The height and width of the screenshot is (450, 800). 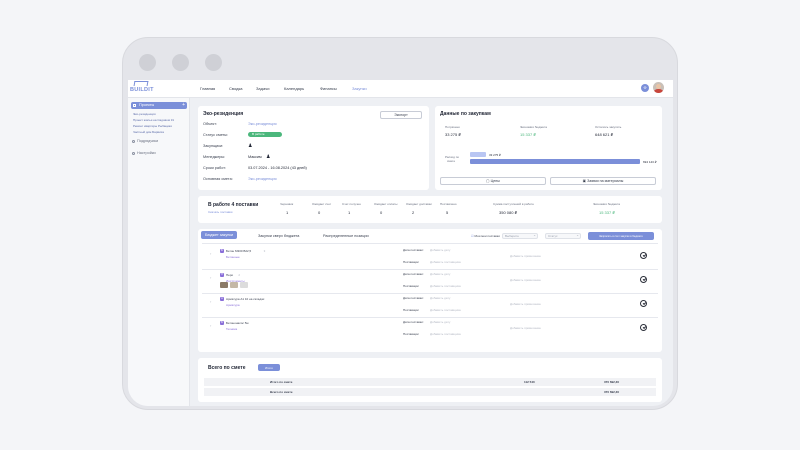 What do you see at coordinates (210, 124) in the screenshot?
I see `object-label: Объект:` at bounding box center [210, 124].